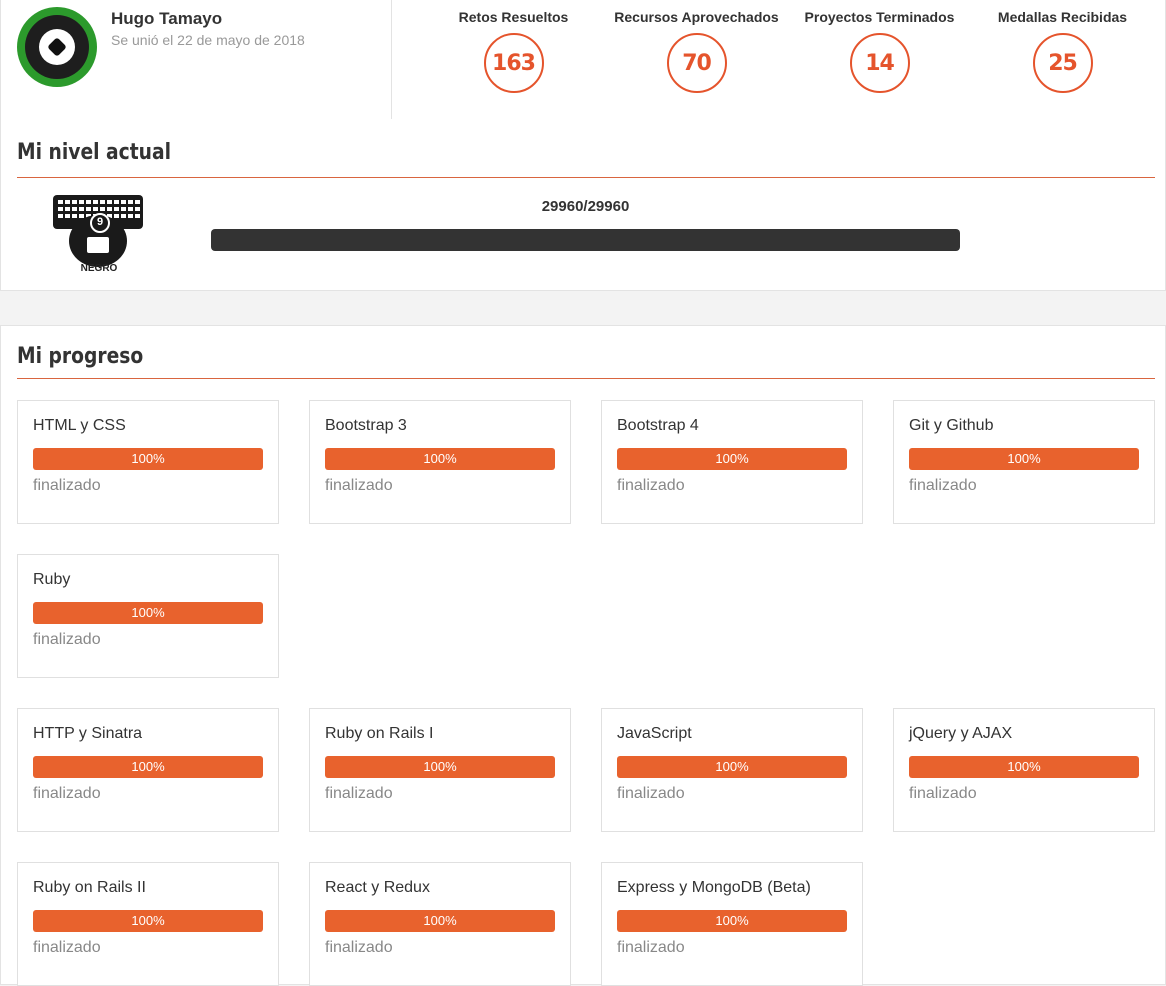  I want to click on course-name: HTTP y Sinatra, so click(88, 733).